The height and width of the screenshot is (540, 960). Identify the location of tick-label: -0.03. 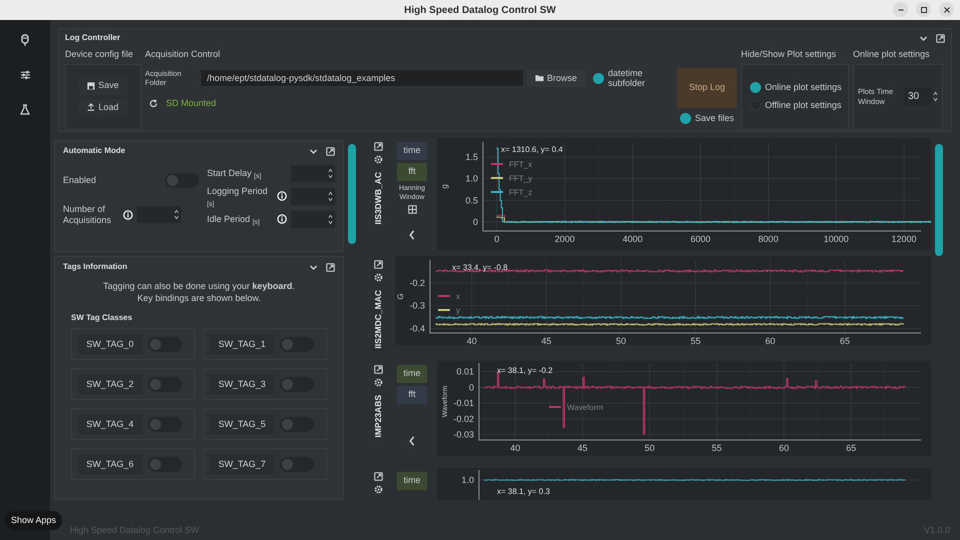
(463, 435).